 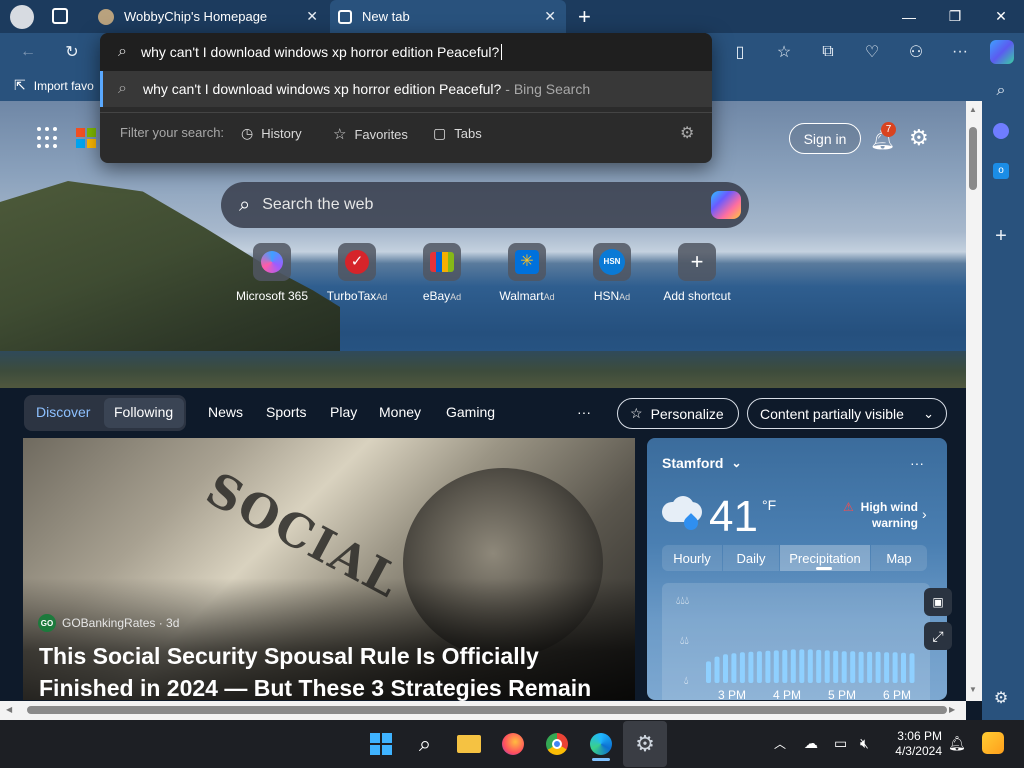 I want to click on filter-favorites: ☆ Favorites, so click(x=370, y=134).